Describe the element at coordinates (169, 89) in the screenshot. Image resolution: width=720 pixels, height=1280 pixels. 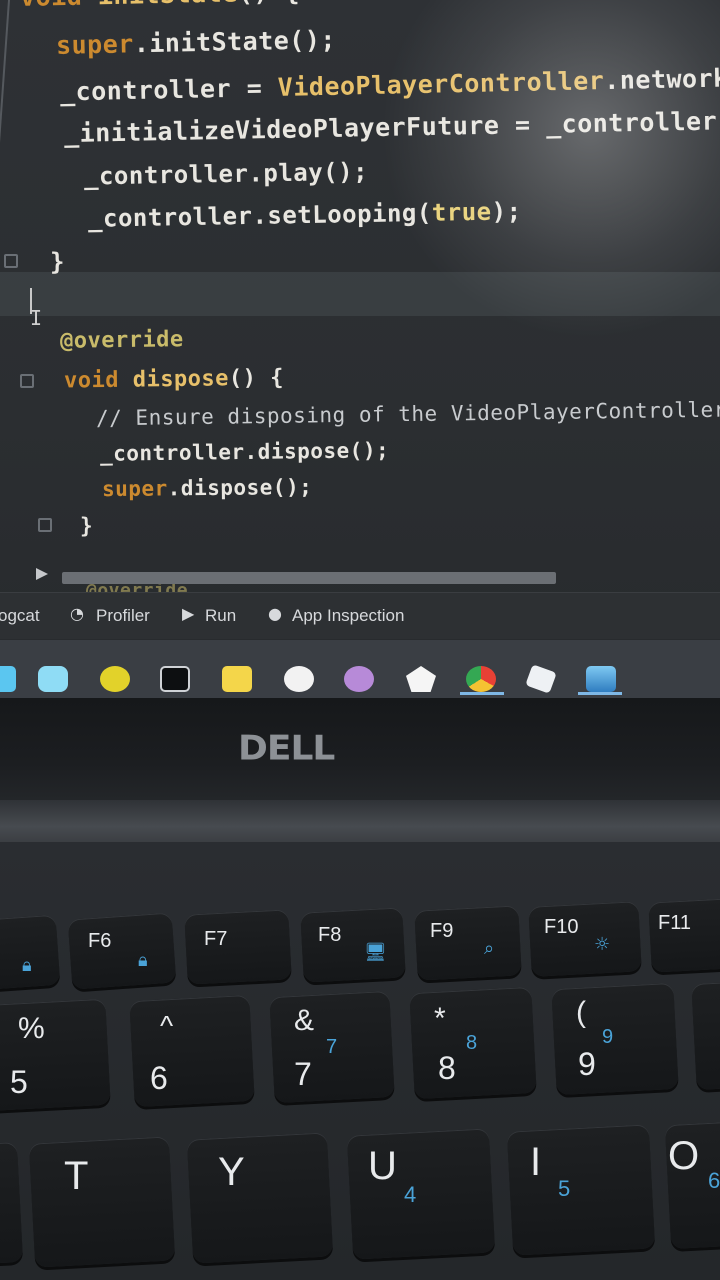
I see `code-token: _controller =` at that location.